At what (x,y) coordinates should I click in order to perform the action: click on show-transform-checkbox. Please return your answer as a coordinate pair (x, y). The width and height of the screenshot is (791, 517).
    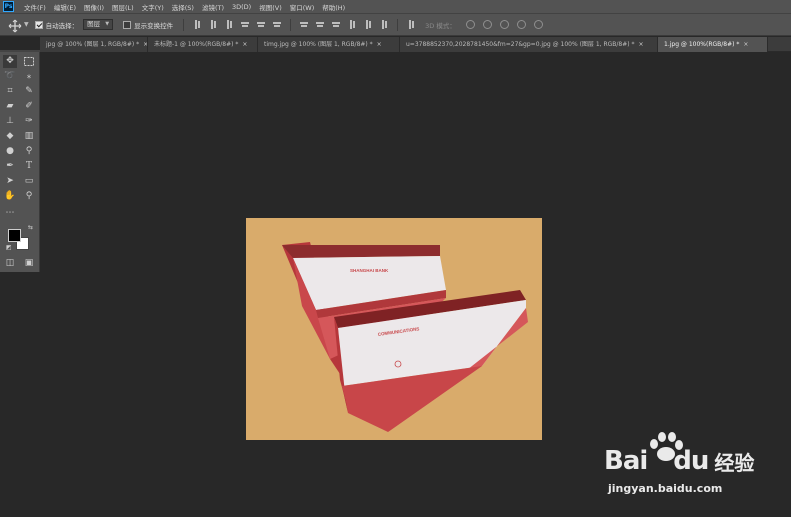
    Looking at the image, I should click on (127, 24).